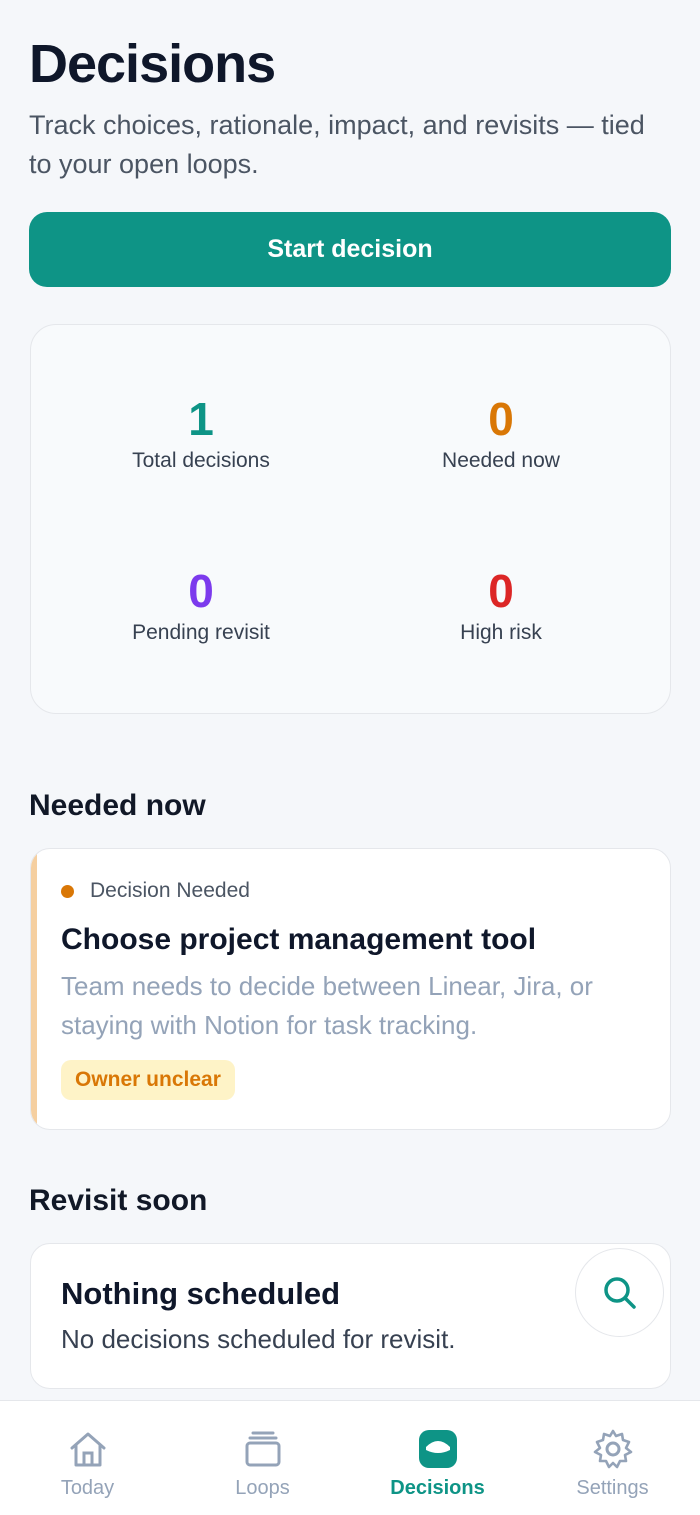  I want to click on tab-label: Settings, so click(612, 1488).